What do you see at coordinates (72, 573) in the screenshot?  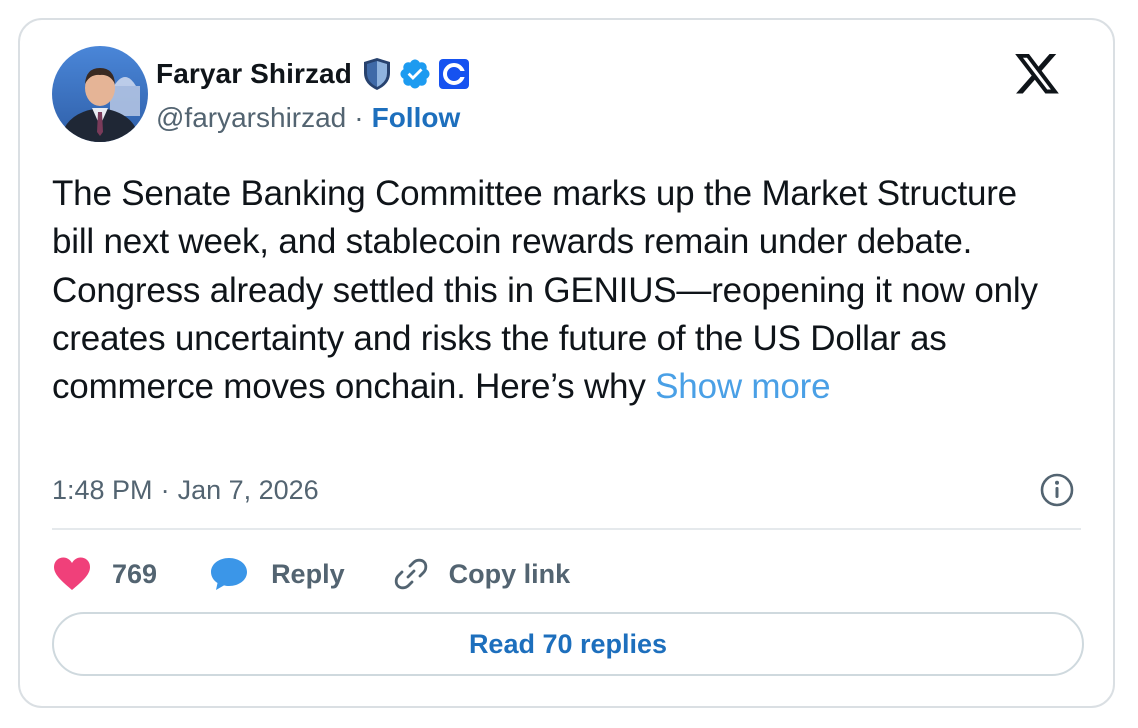 I see `heart-icon` at bounding box center [72, 573].